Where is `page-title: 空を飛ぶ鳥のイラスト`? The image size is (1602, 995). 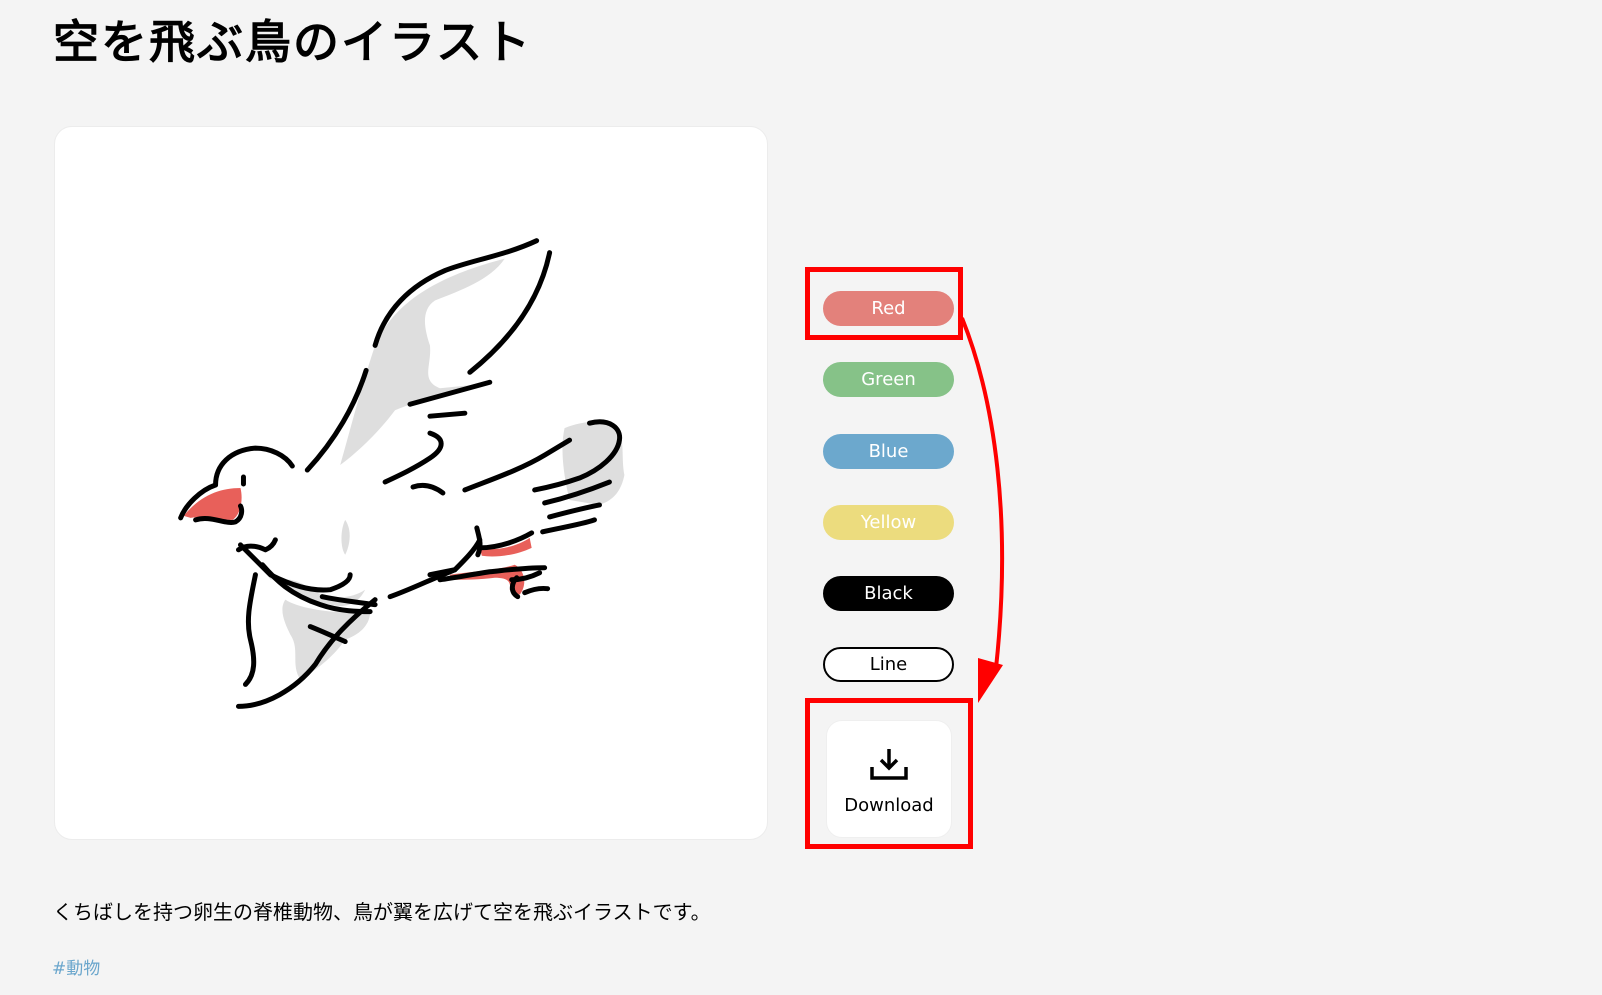
page-title: 空を飛ぶ鳥のイラスト is located at coordinates (293, 42).